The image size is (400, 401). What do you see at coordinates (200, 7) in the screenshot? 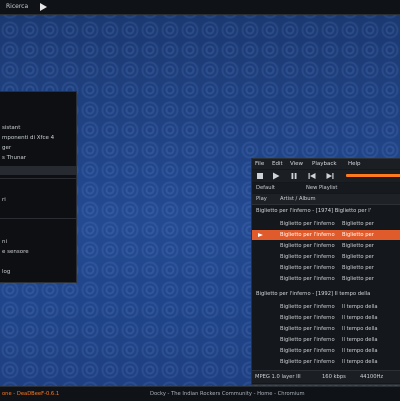
I see `top-panel: Ricerca` at bounding box center [200, 7].